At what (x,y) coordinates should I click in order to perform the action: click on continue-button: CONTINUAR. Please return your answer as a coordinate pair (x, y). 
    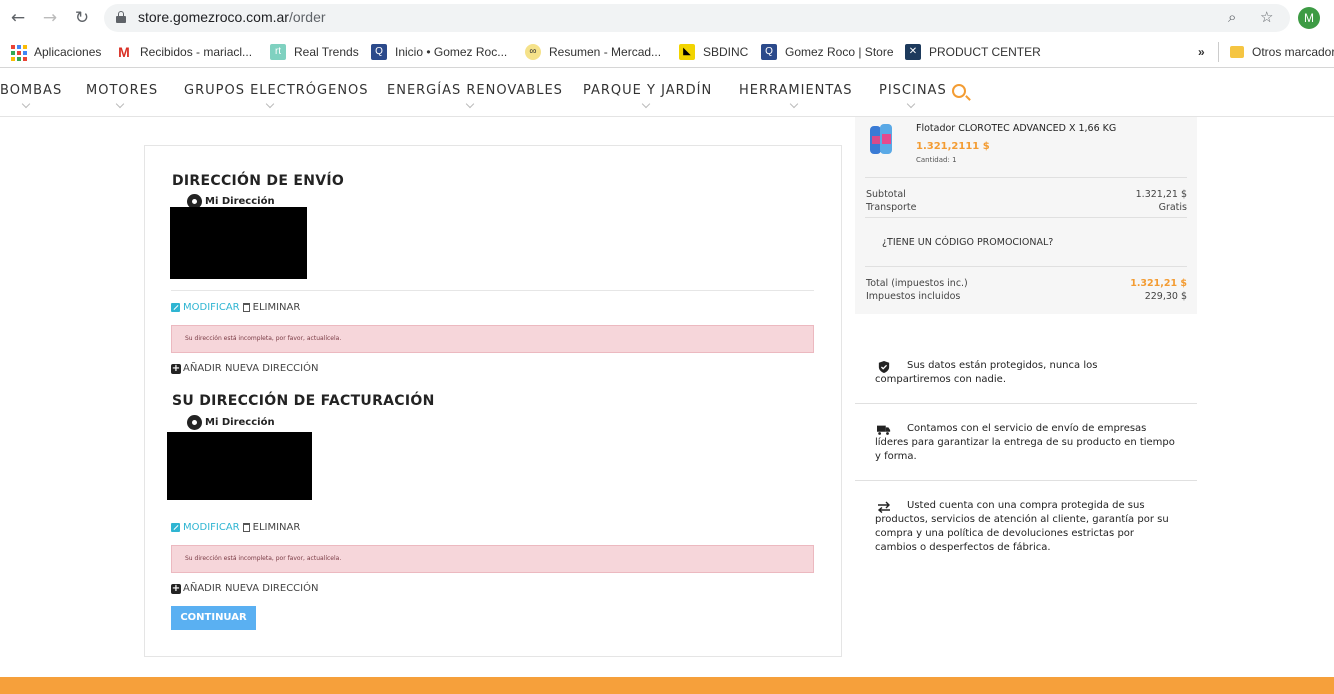
    Looking at the image, I should click on (213, 618).